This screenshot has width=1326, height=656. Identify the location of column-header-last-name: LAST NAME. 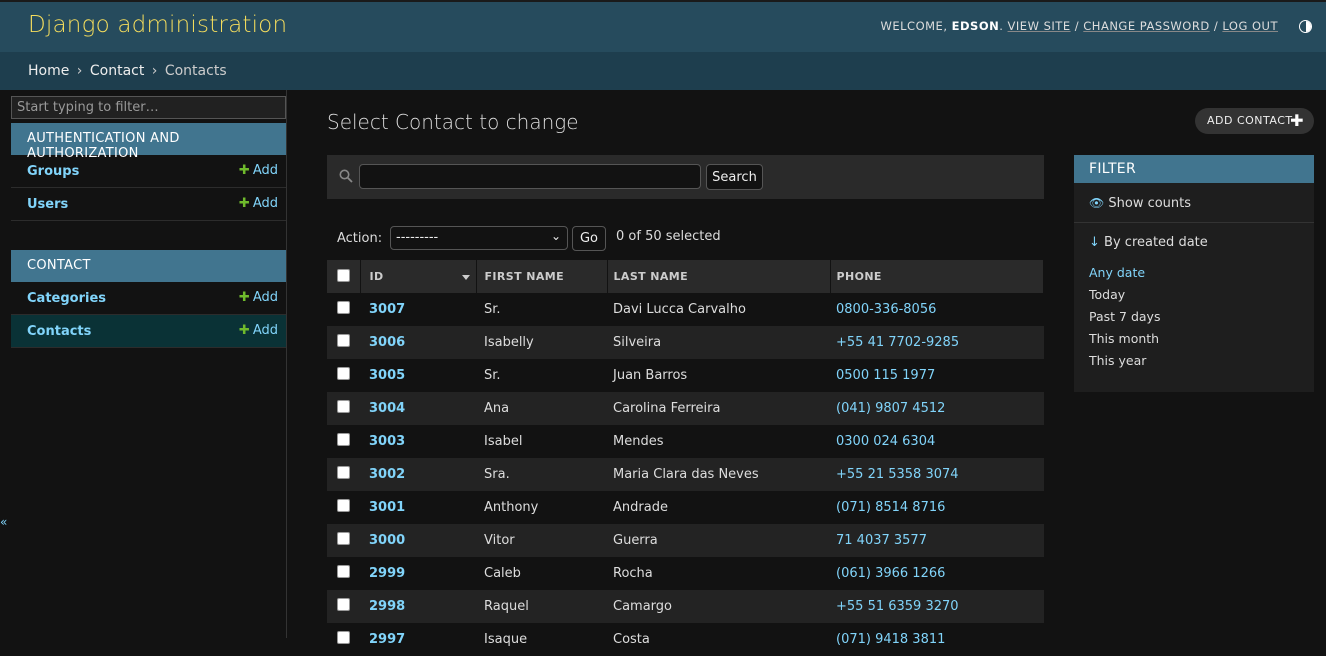
(719, 276).